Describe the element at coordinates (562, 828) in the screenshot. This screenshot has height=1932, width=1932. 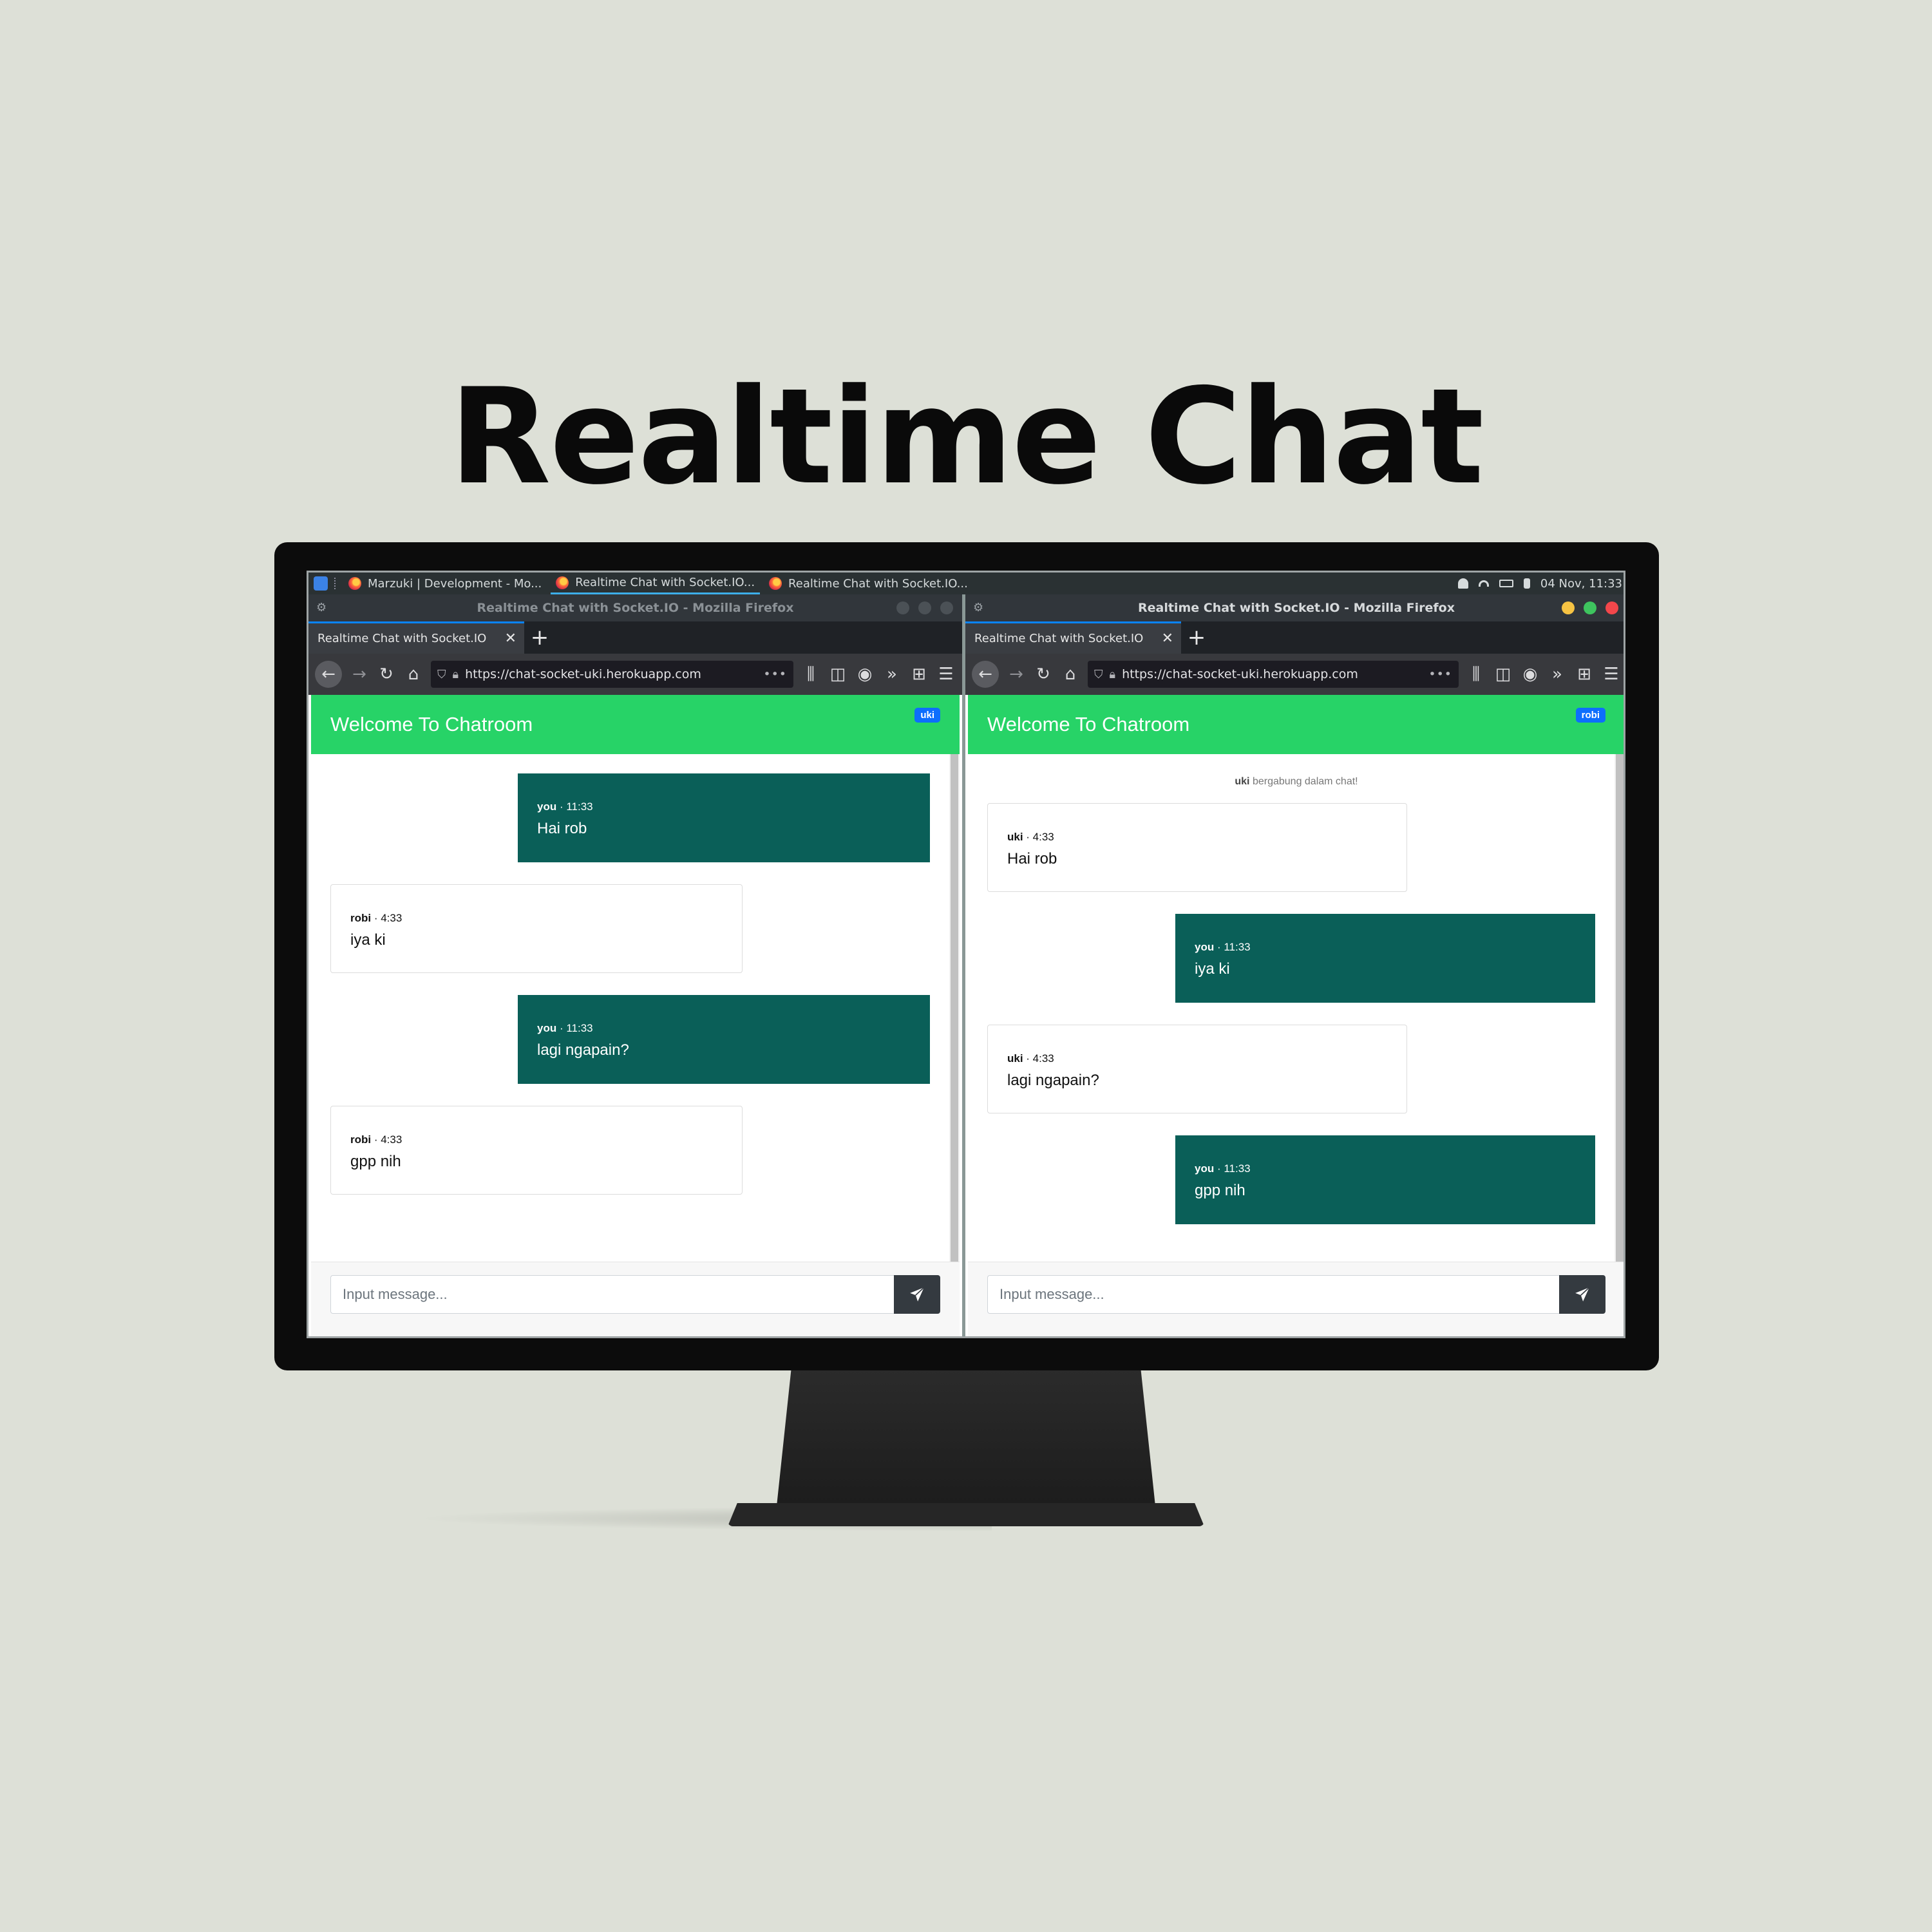
I see `message-text: Hai rob` at that location.